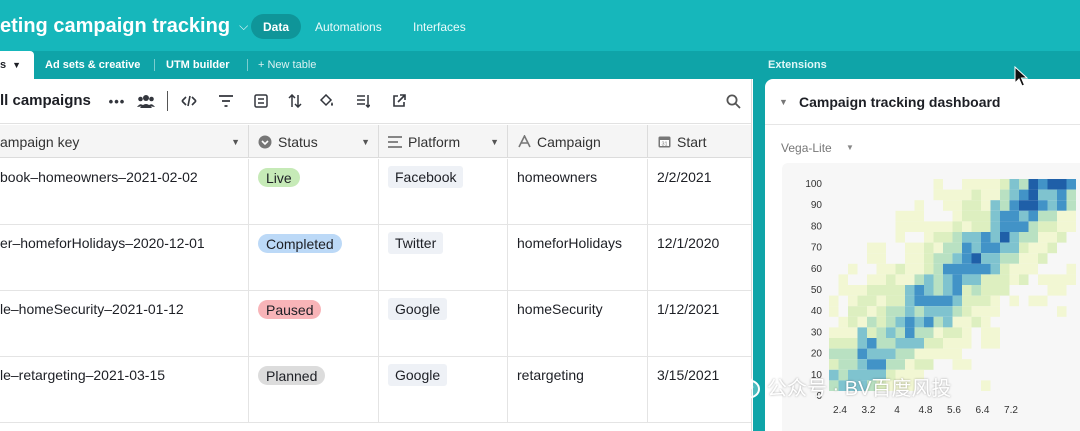 The height and width of the screenshot is (431, 1080). I want to click on cell-status: Completed, so click(314, 258).